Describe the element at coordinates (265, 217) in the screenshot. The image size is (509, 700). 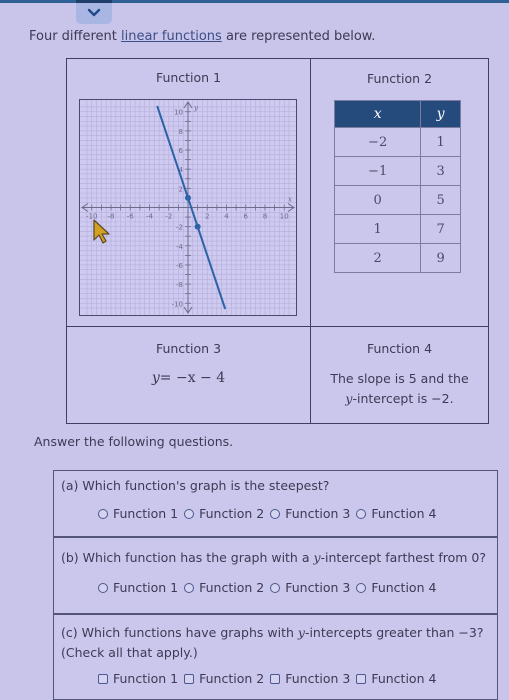
I see `x-tick-label: 8` at that location.